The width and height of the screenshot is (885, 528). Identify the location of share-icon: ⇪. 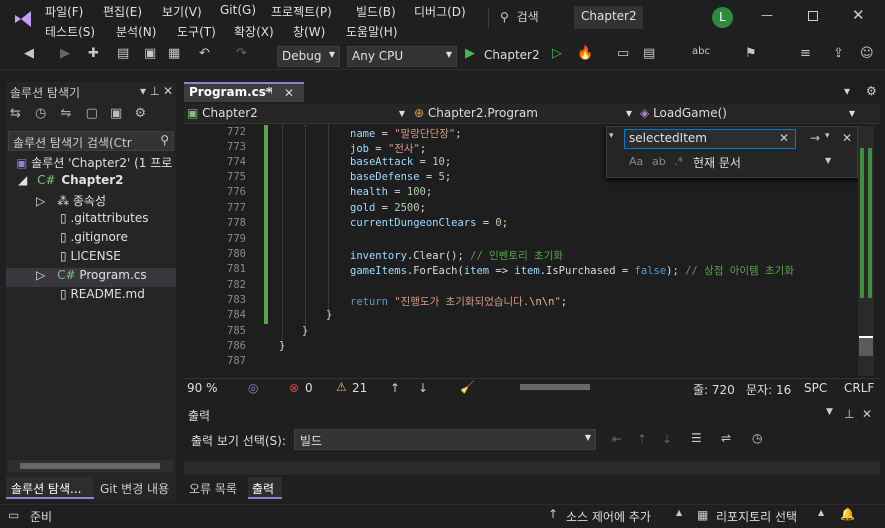
(838, 53).